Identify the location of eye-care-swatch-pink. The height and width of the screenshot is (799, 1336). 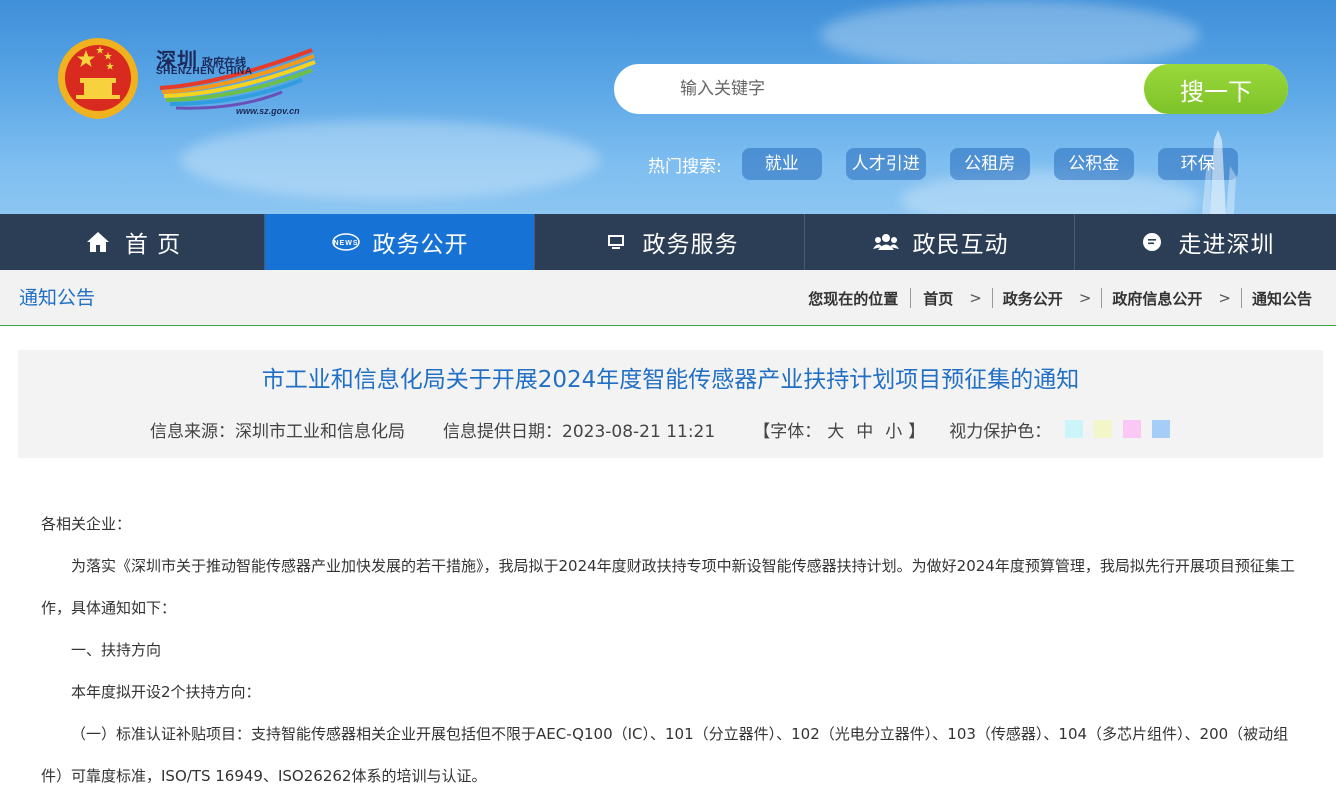
(1132, 429).